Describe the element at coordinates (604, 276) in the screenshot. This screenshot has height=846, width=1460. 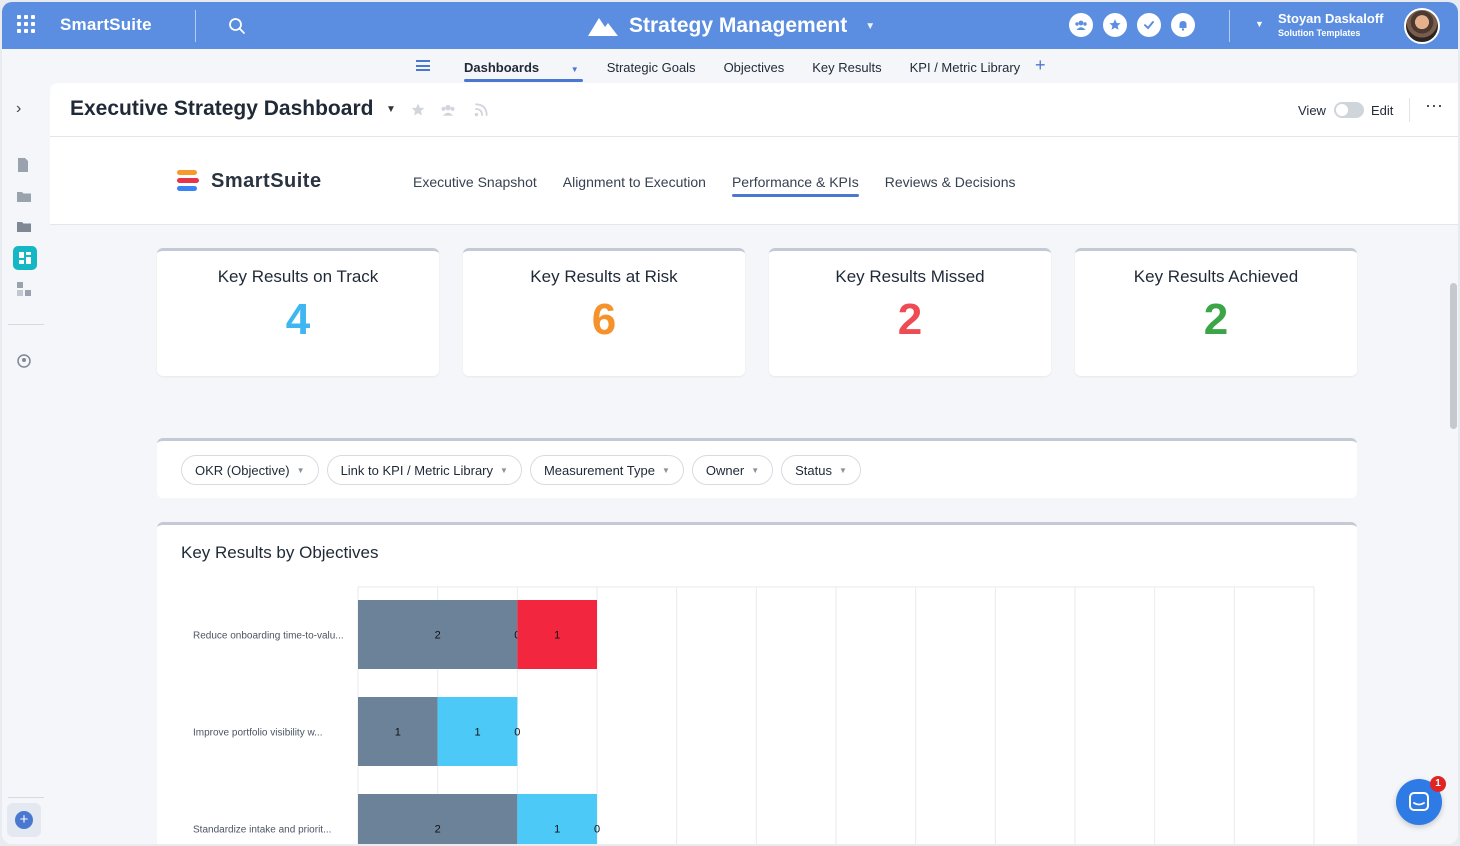
I see `kpi-label: Key Results at Risk` at that location.